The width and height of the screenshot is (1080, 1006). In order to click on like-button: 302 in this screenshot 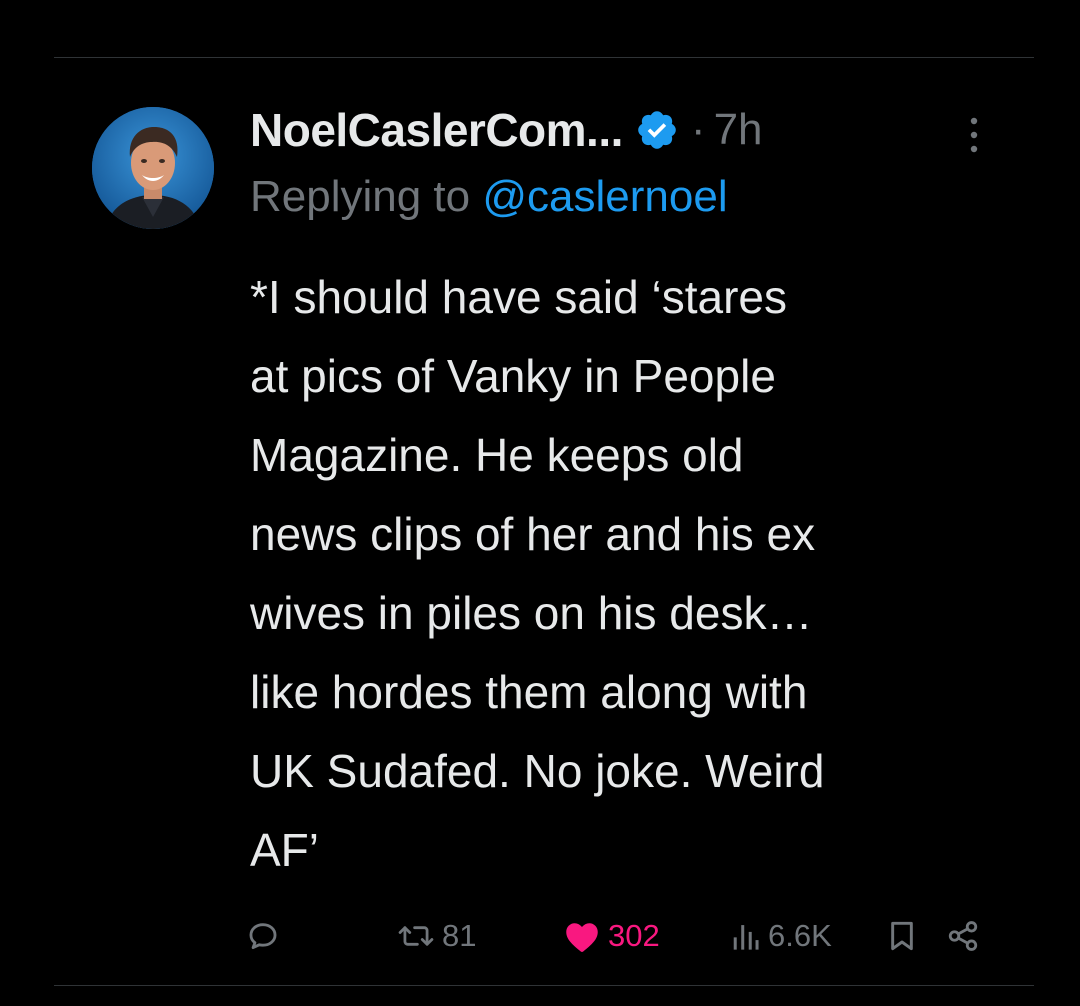, I will do `click(612, 936)`.